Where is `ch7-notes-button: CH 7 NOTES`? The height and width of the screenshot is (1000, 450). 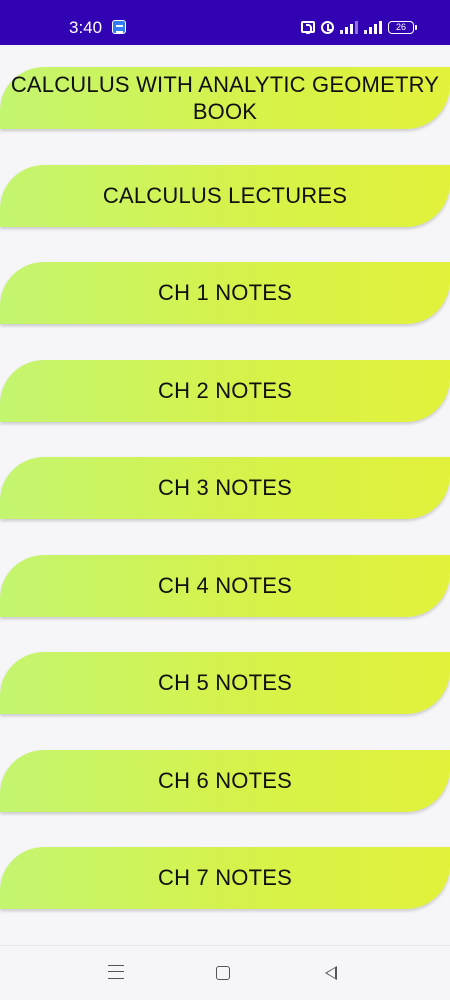 ch7-notes-button: CH 7 NOTES is located at coordinates (225, 878).